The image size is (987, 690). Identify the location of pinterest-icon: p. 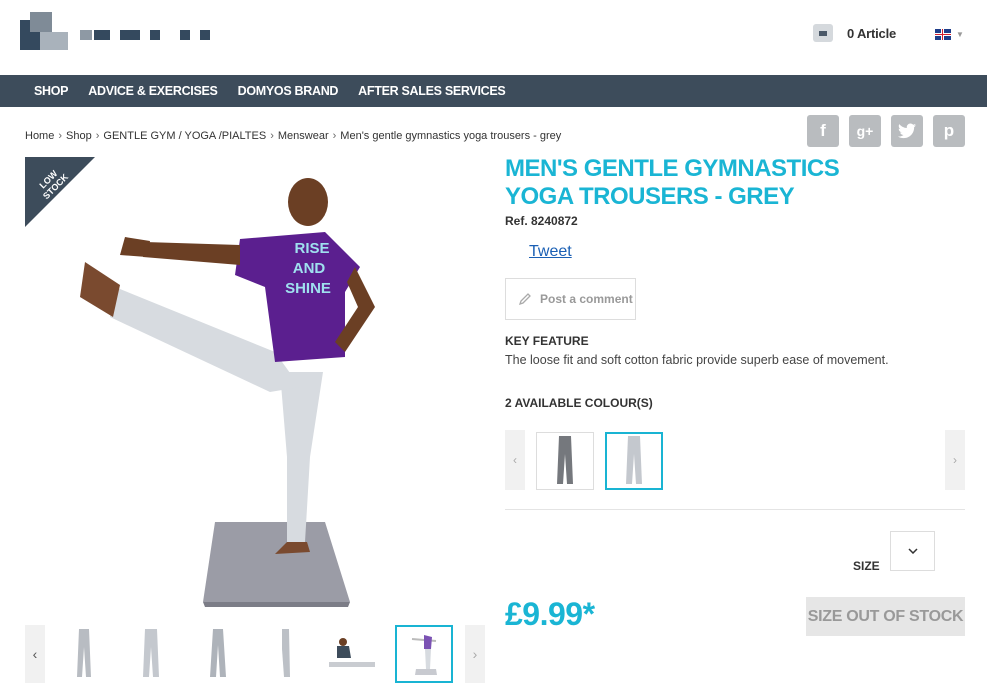
(949, 131).